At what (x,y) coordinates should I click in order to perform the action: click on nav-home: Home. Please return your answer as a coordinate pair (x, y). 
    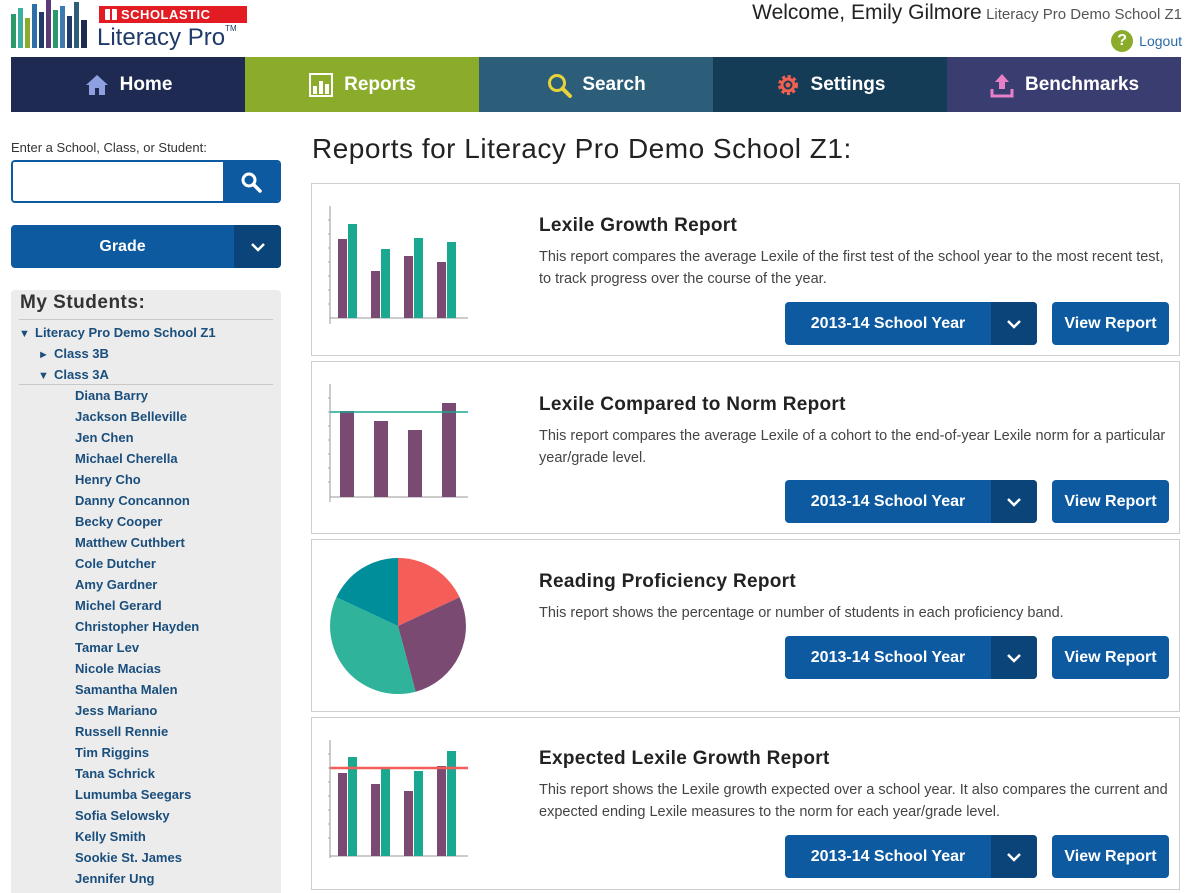
    Looking at the image, I should click on (128, 84).